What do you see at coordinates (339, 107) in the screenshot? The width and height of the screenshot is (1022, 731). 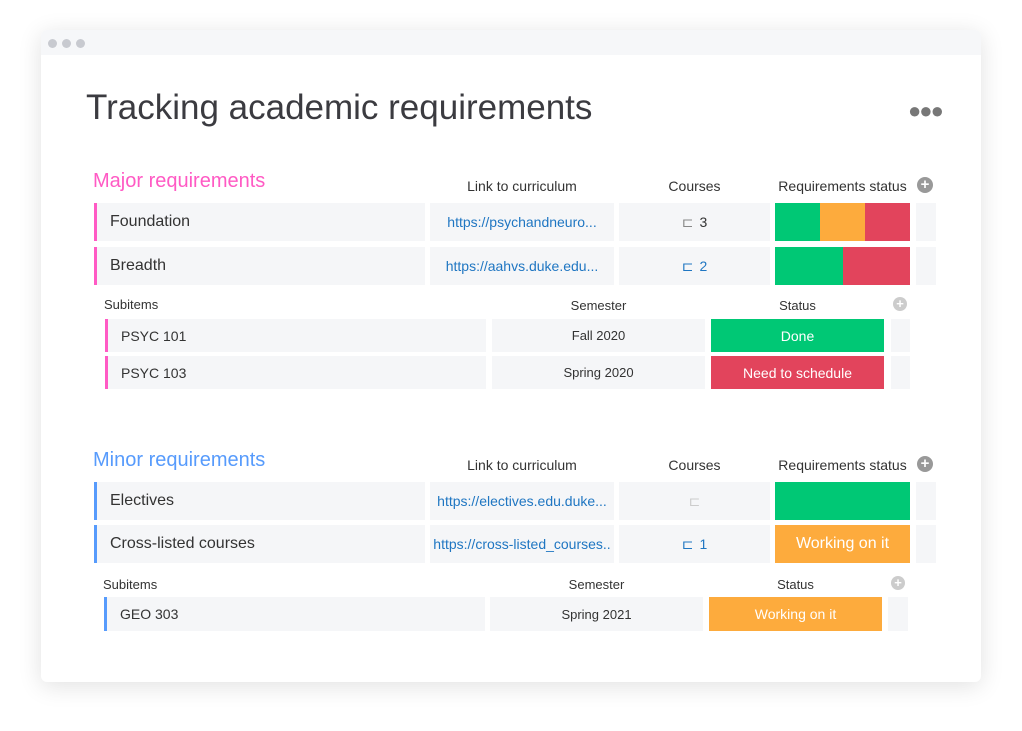 I see `page-title: Tracking academic requirements` at bounding box center [339, 107].